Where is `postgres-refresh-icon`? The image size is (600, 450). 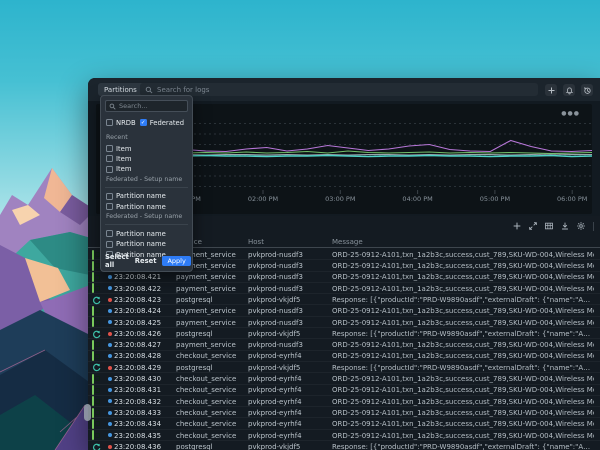 postgres-refresh-icon is located at coordinates (96, 367).